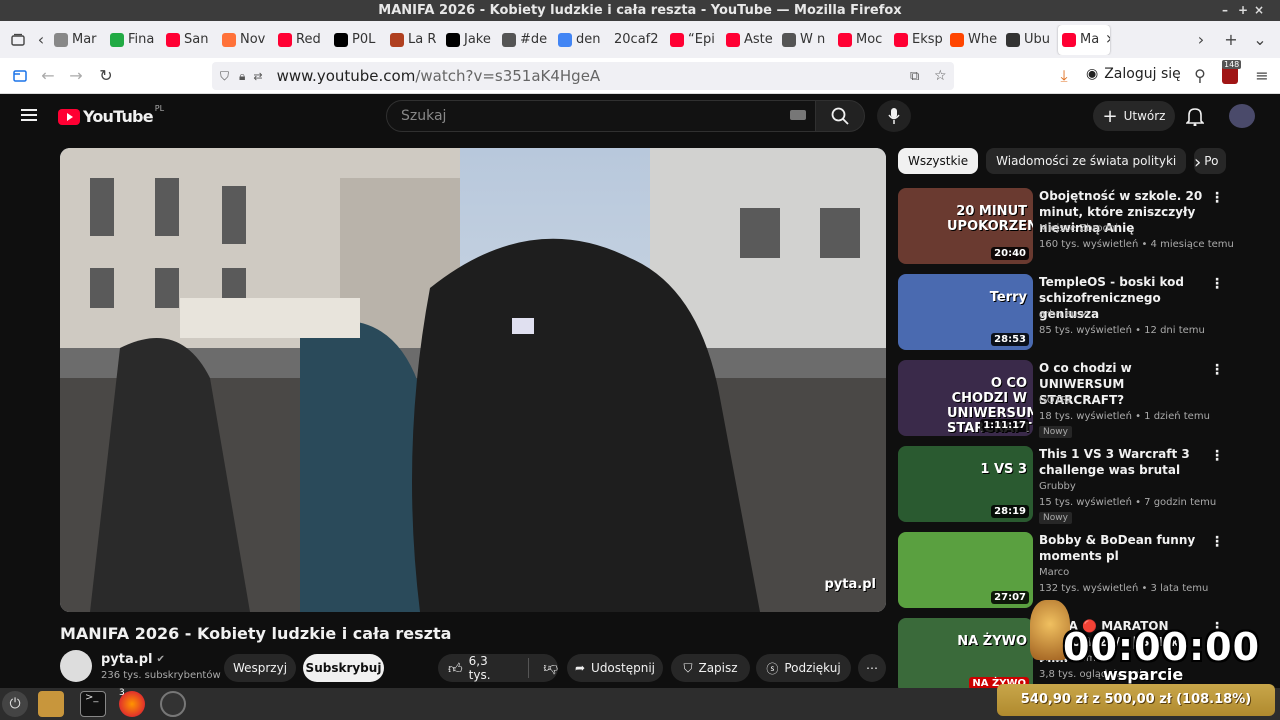 The image size is (1280, 720). Describe the element at coordinates (1242, 116) in the screenshot. I see `avatar` at that location.